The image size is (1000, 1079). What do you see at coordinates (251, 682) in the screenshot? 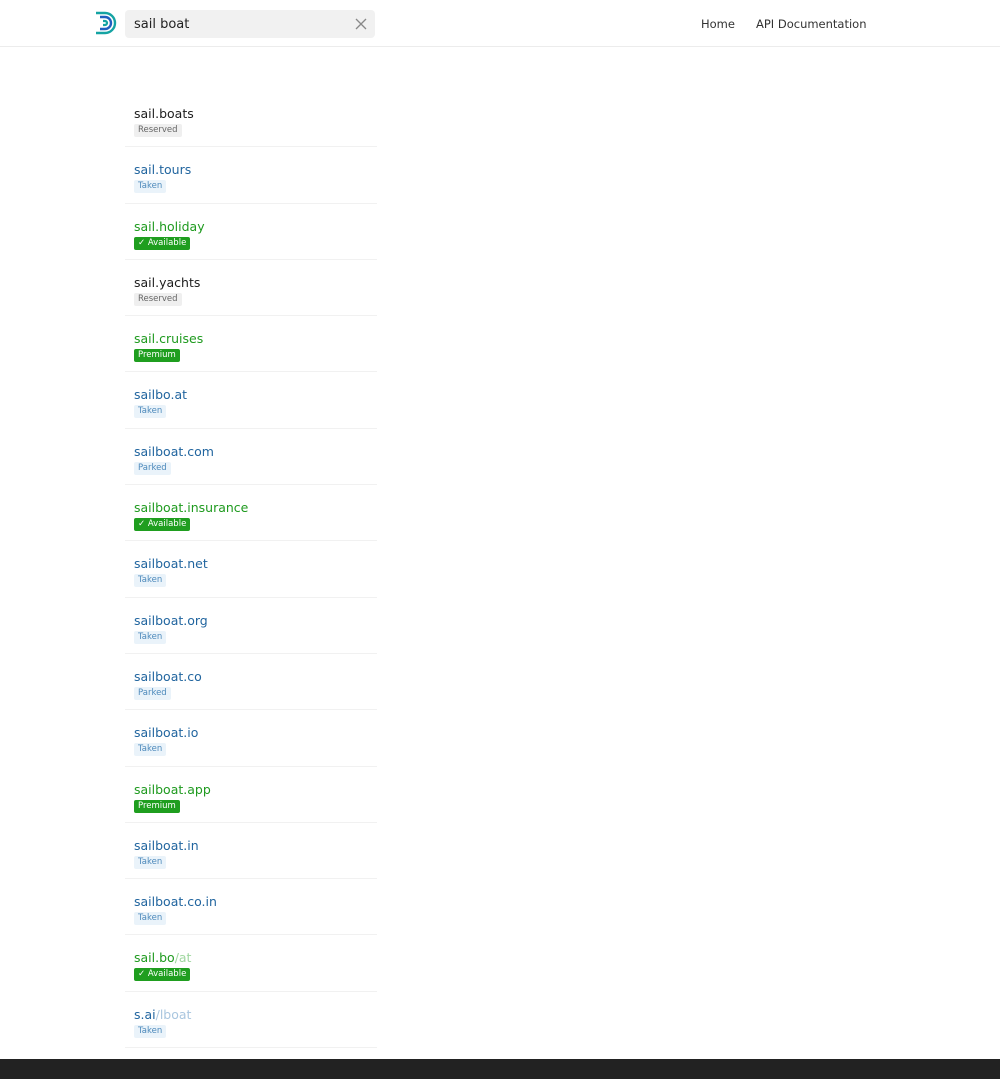
I see `result-row: sailboat.co Parked` at bounding box center [251, 682].